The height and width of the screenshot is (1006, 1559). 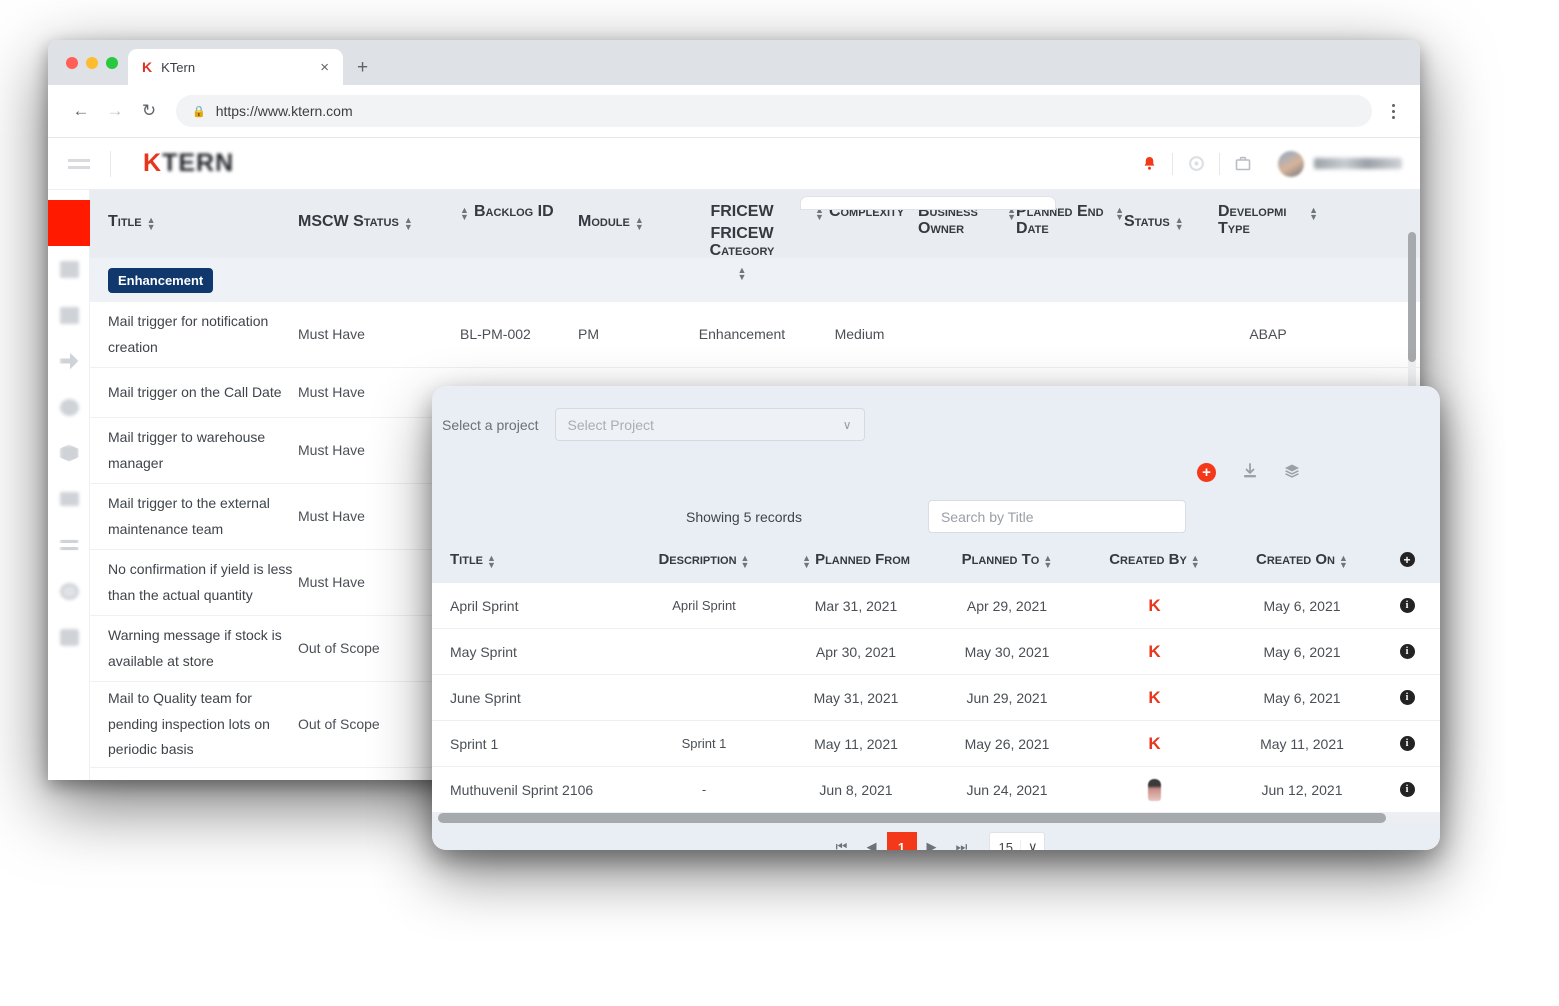 What do you see at coordinates (1206, 472) in the screenshot?
I see `add-sprint-button: +` at bounding box center [1206, 472].